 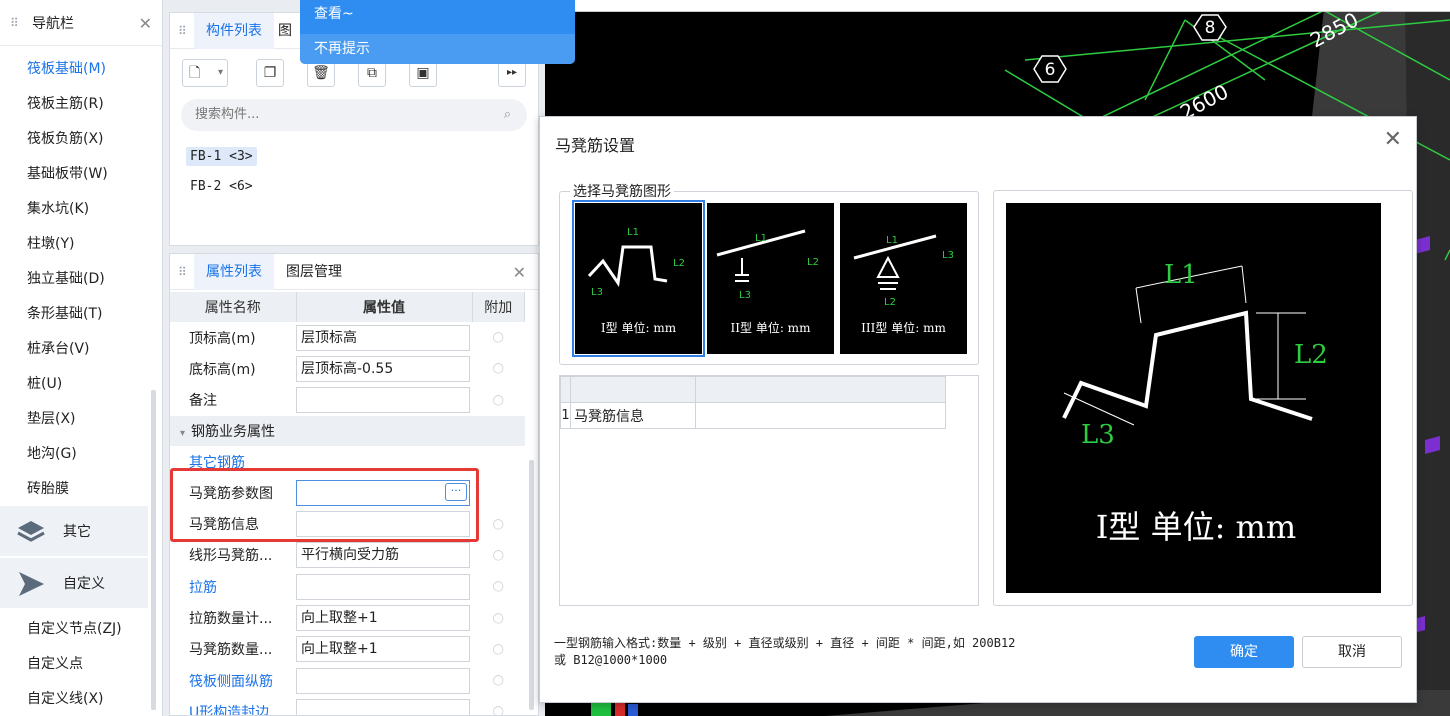 I want to click on col-header-extra: 附加, so click(x=498, y=307).